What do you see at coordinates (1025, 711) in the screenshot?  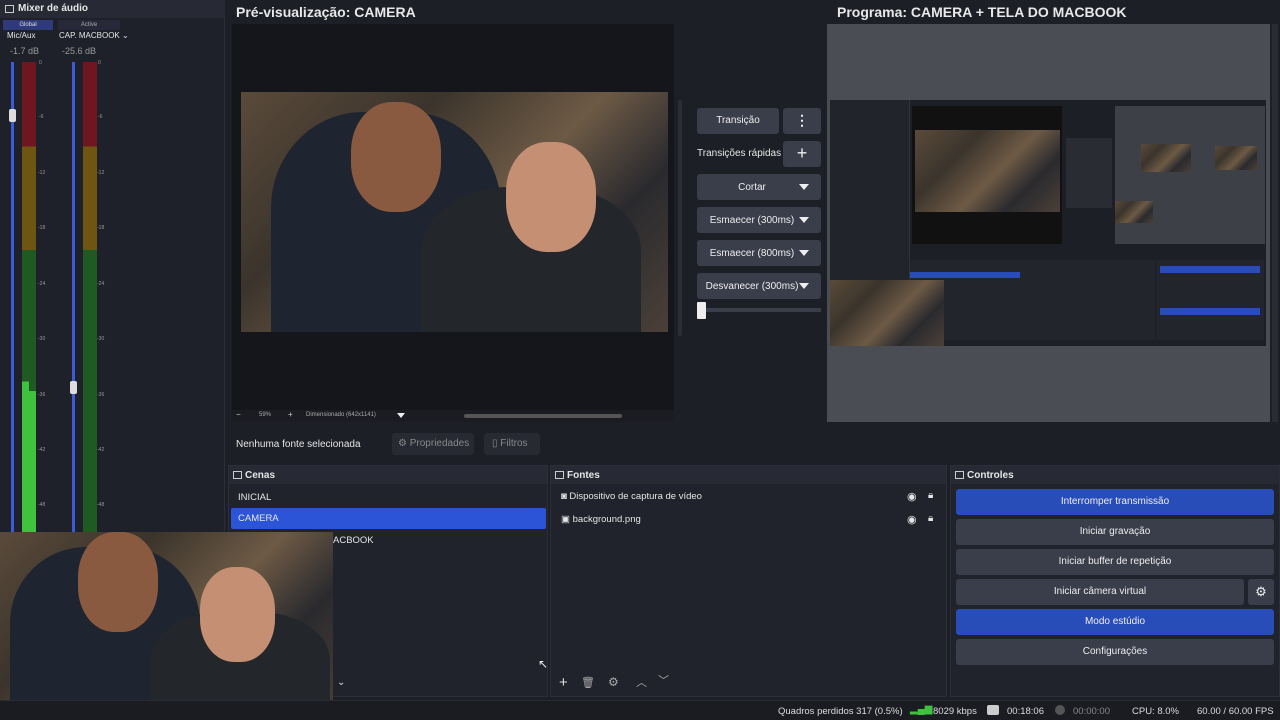 I see `live-time: 00:18:06` at bounding box center [1025, 711].